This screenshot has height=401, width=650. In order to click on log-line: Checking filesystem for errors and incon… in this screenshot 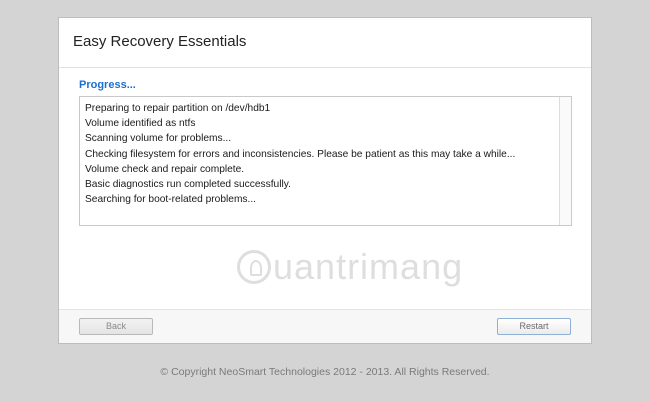, I will do `click(300, 154)`.